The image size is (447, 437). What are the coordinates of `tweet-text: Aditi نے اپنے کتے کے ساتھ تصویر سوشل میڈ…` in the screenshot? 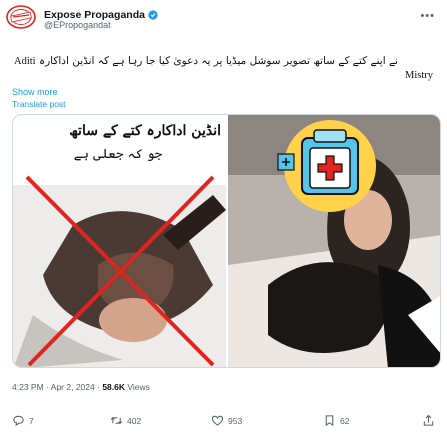 It's located at (226, 61).